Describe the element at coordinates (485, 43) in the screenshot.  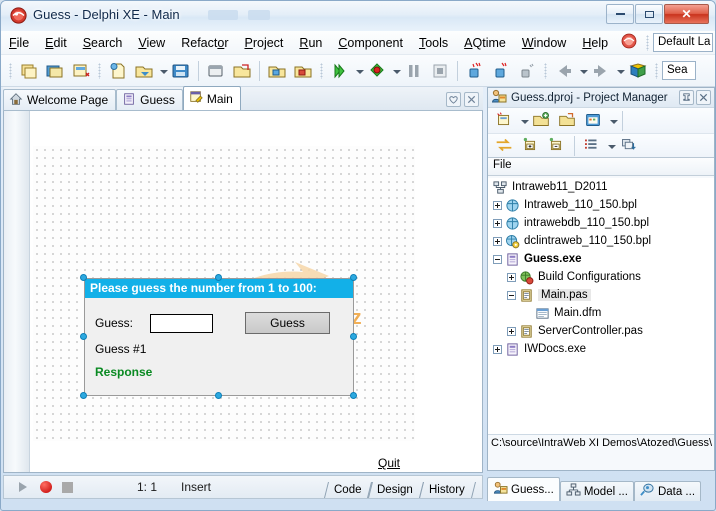
I see `menu-aqtime: AQtime` at that location.